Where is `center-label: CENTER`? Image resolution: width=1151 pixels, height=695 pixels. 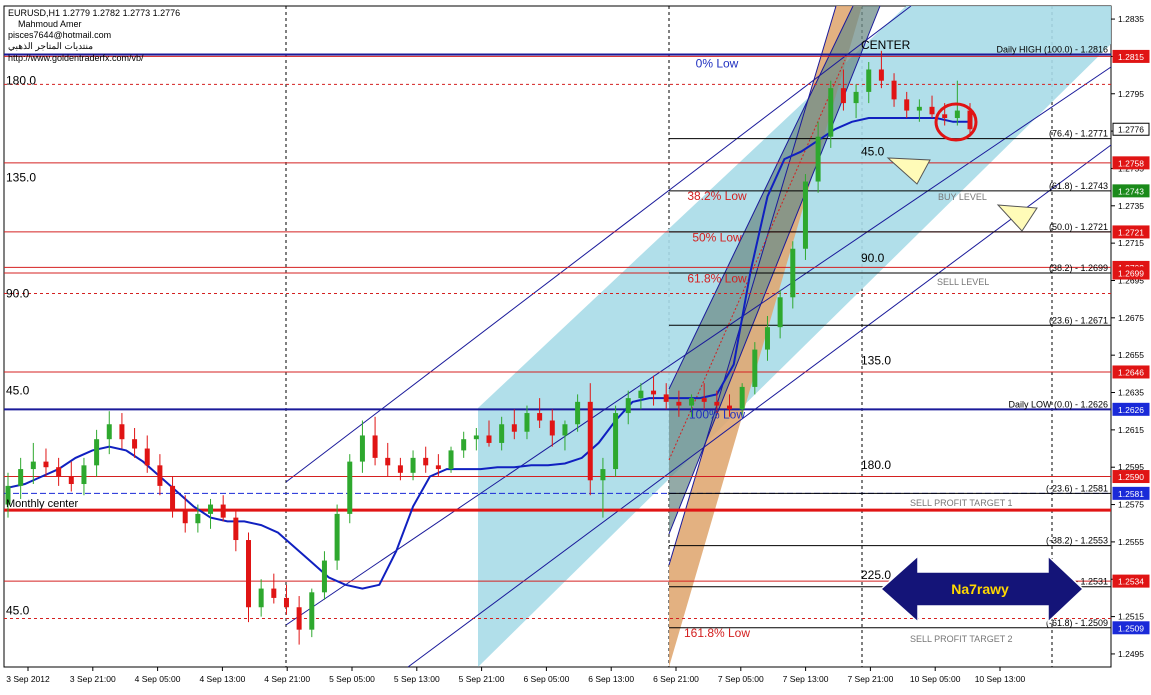
center-label: CENTER is located at coordinates (886, 45).